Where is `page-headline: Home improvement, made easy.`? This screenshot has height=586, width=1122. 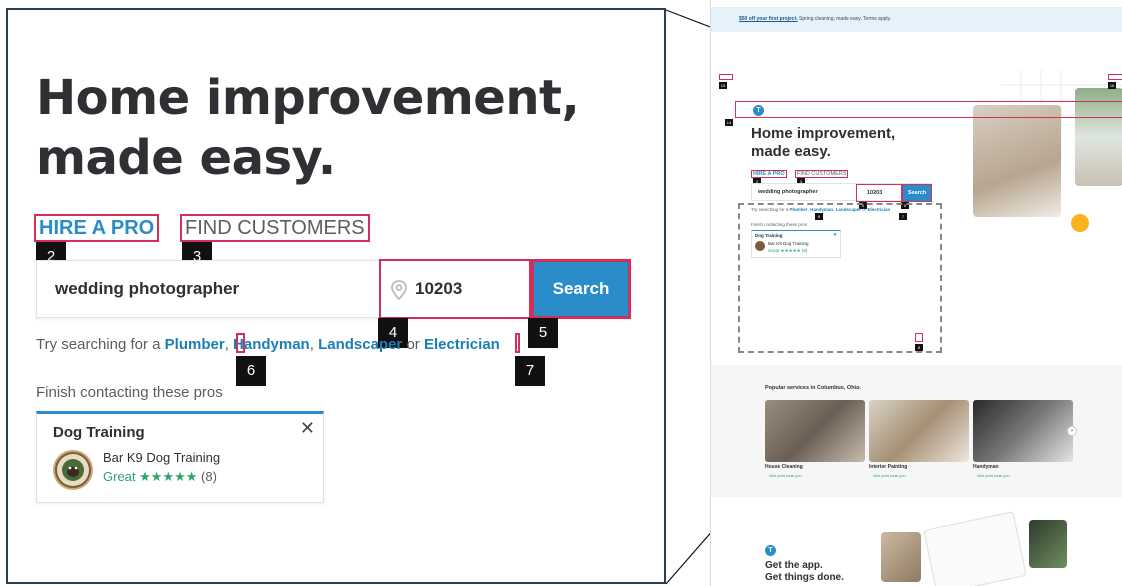
page-headline: Home improvement, made easy. is located at coordinates (308, 128).